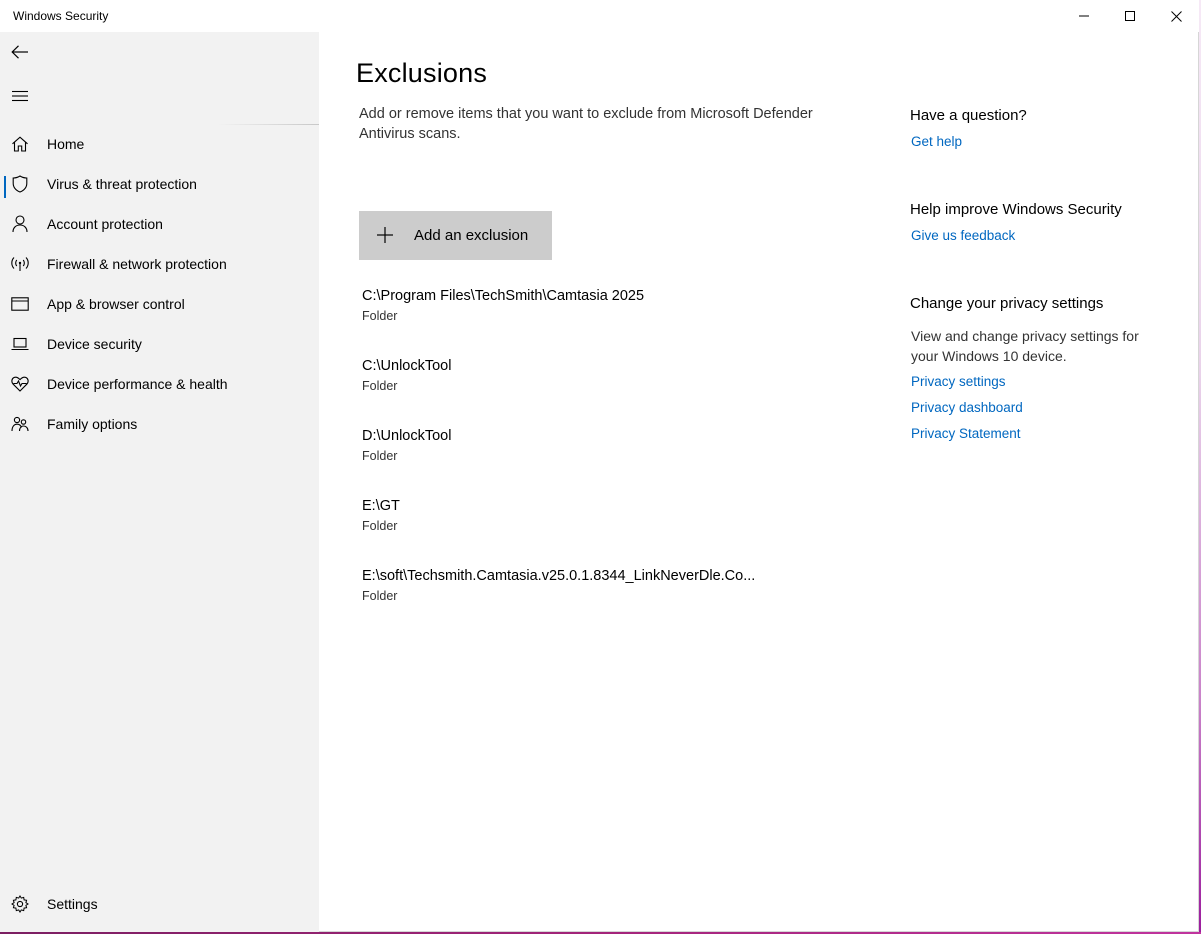 This screenshot has width=1201, height=934. I want to click on home-icon, so click(20, 144).